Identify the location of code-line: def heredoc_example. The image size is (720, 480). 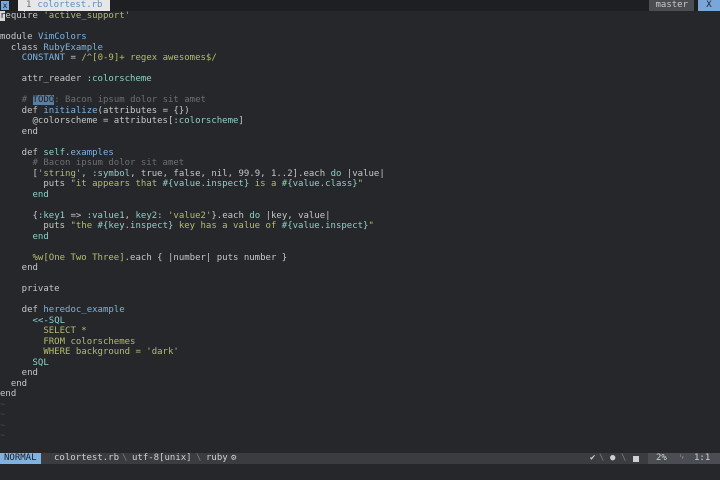
(360, 310).